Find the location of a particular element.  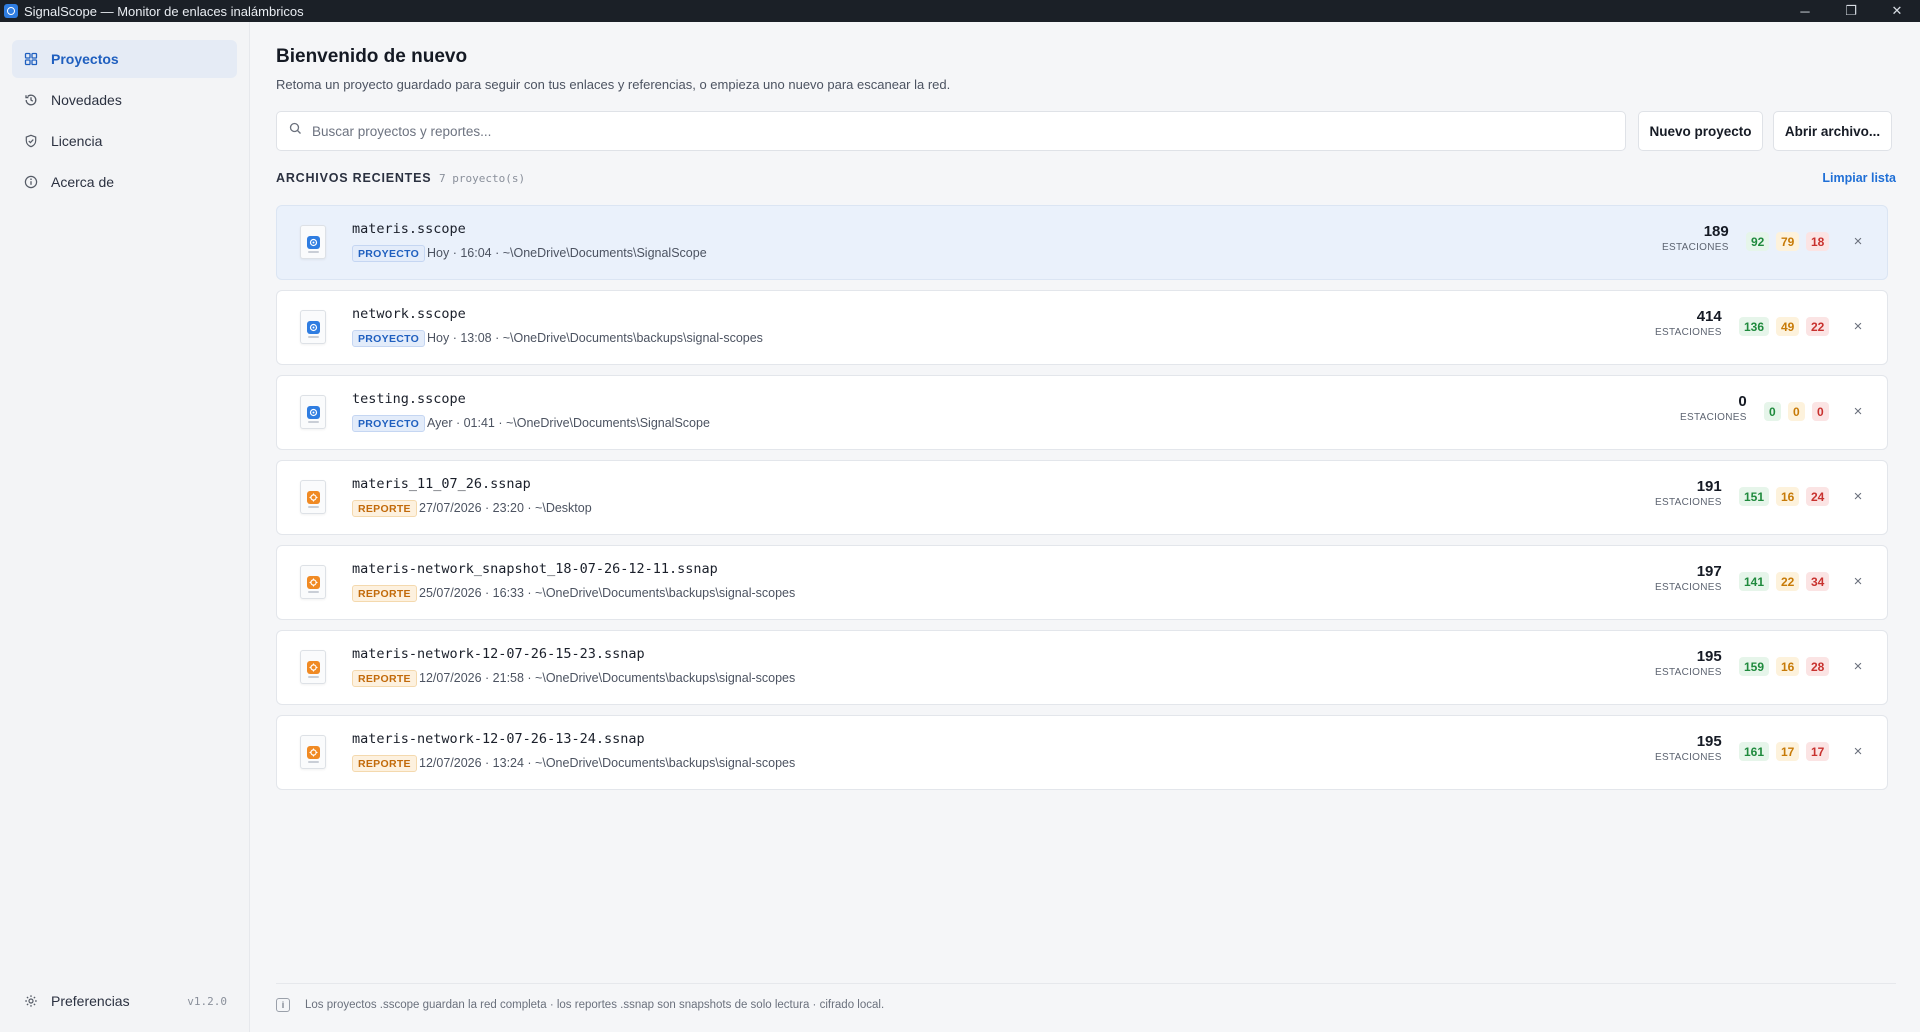

bad-count-badge: 0 is located at coordinates (1820, 411).